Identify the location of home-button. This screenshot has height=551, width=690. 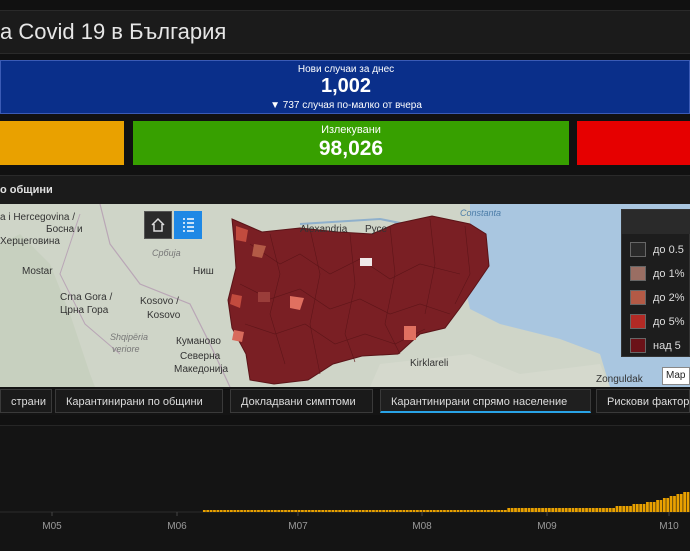
(158, 225).